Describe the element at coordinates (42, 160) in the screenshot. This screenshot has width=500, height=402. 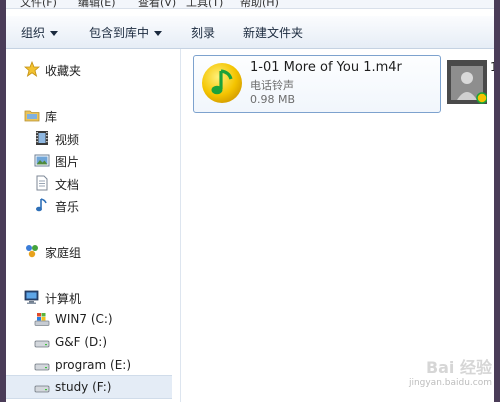
I see `pictures-library-icon` at that location.